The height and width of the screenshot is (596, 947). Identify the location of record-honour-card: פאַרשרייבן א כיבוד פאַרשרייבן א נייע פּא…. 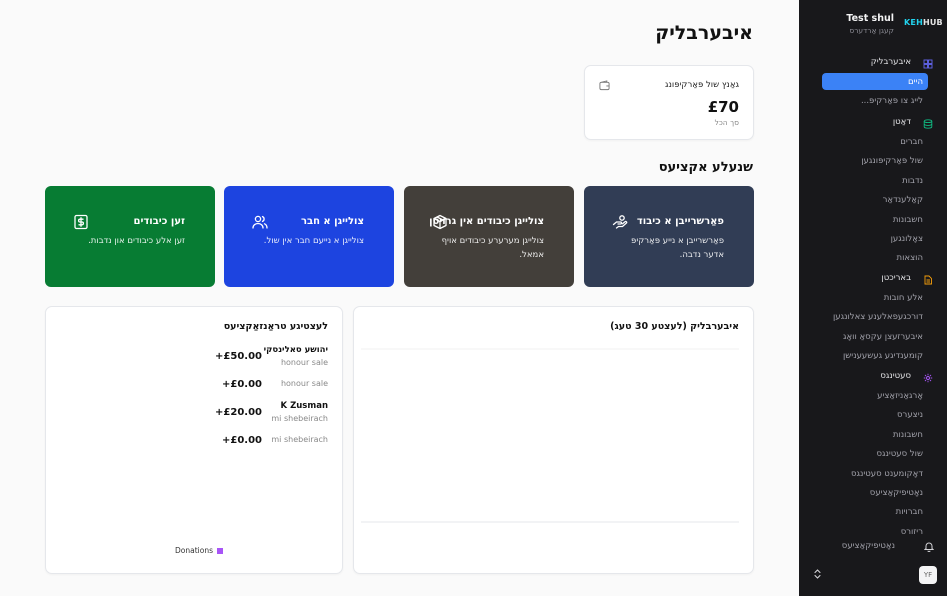
(669, 236).